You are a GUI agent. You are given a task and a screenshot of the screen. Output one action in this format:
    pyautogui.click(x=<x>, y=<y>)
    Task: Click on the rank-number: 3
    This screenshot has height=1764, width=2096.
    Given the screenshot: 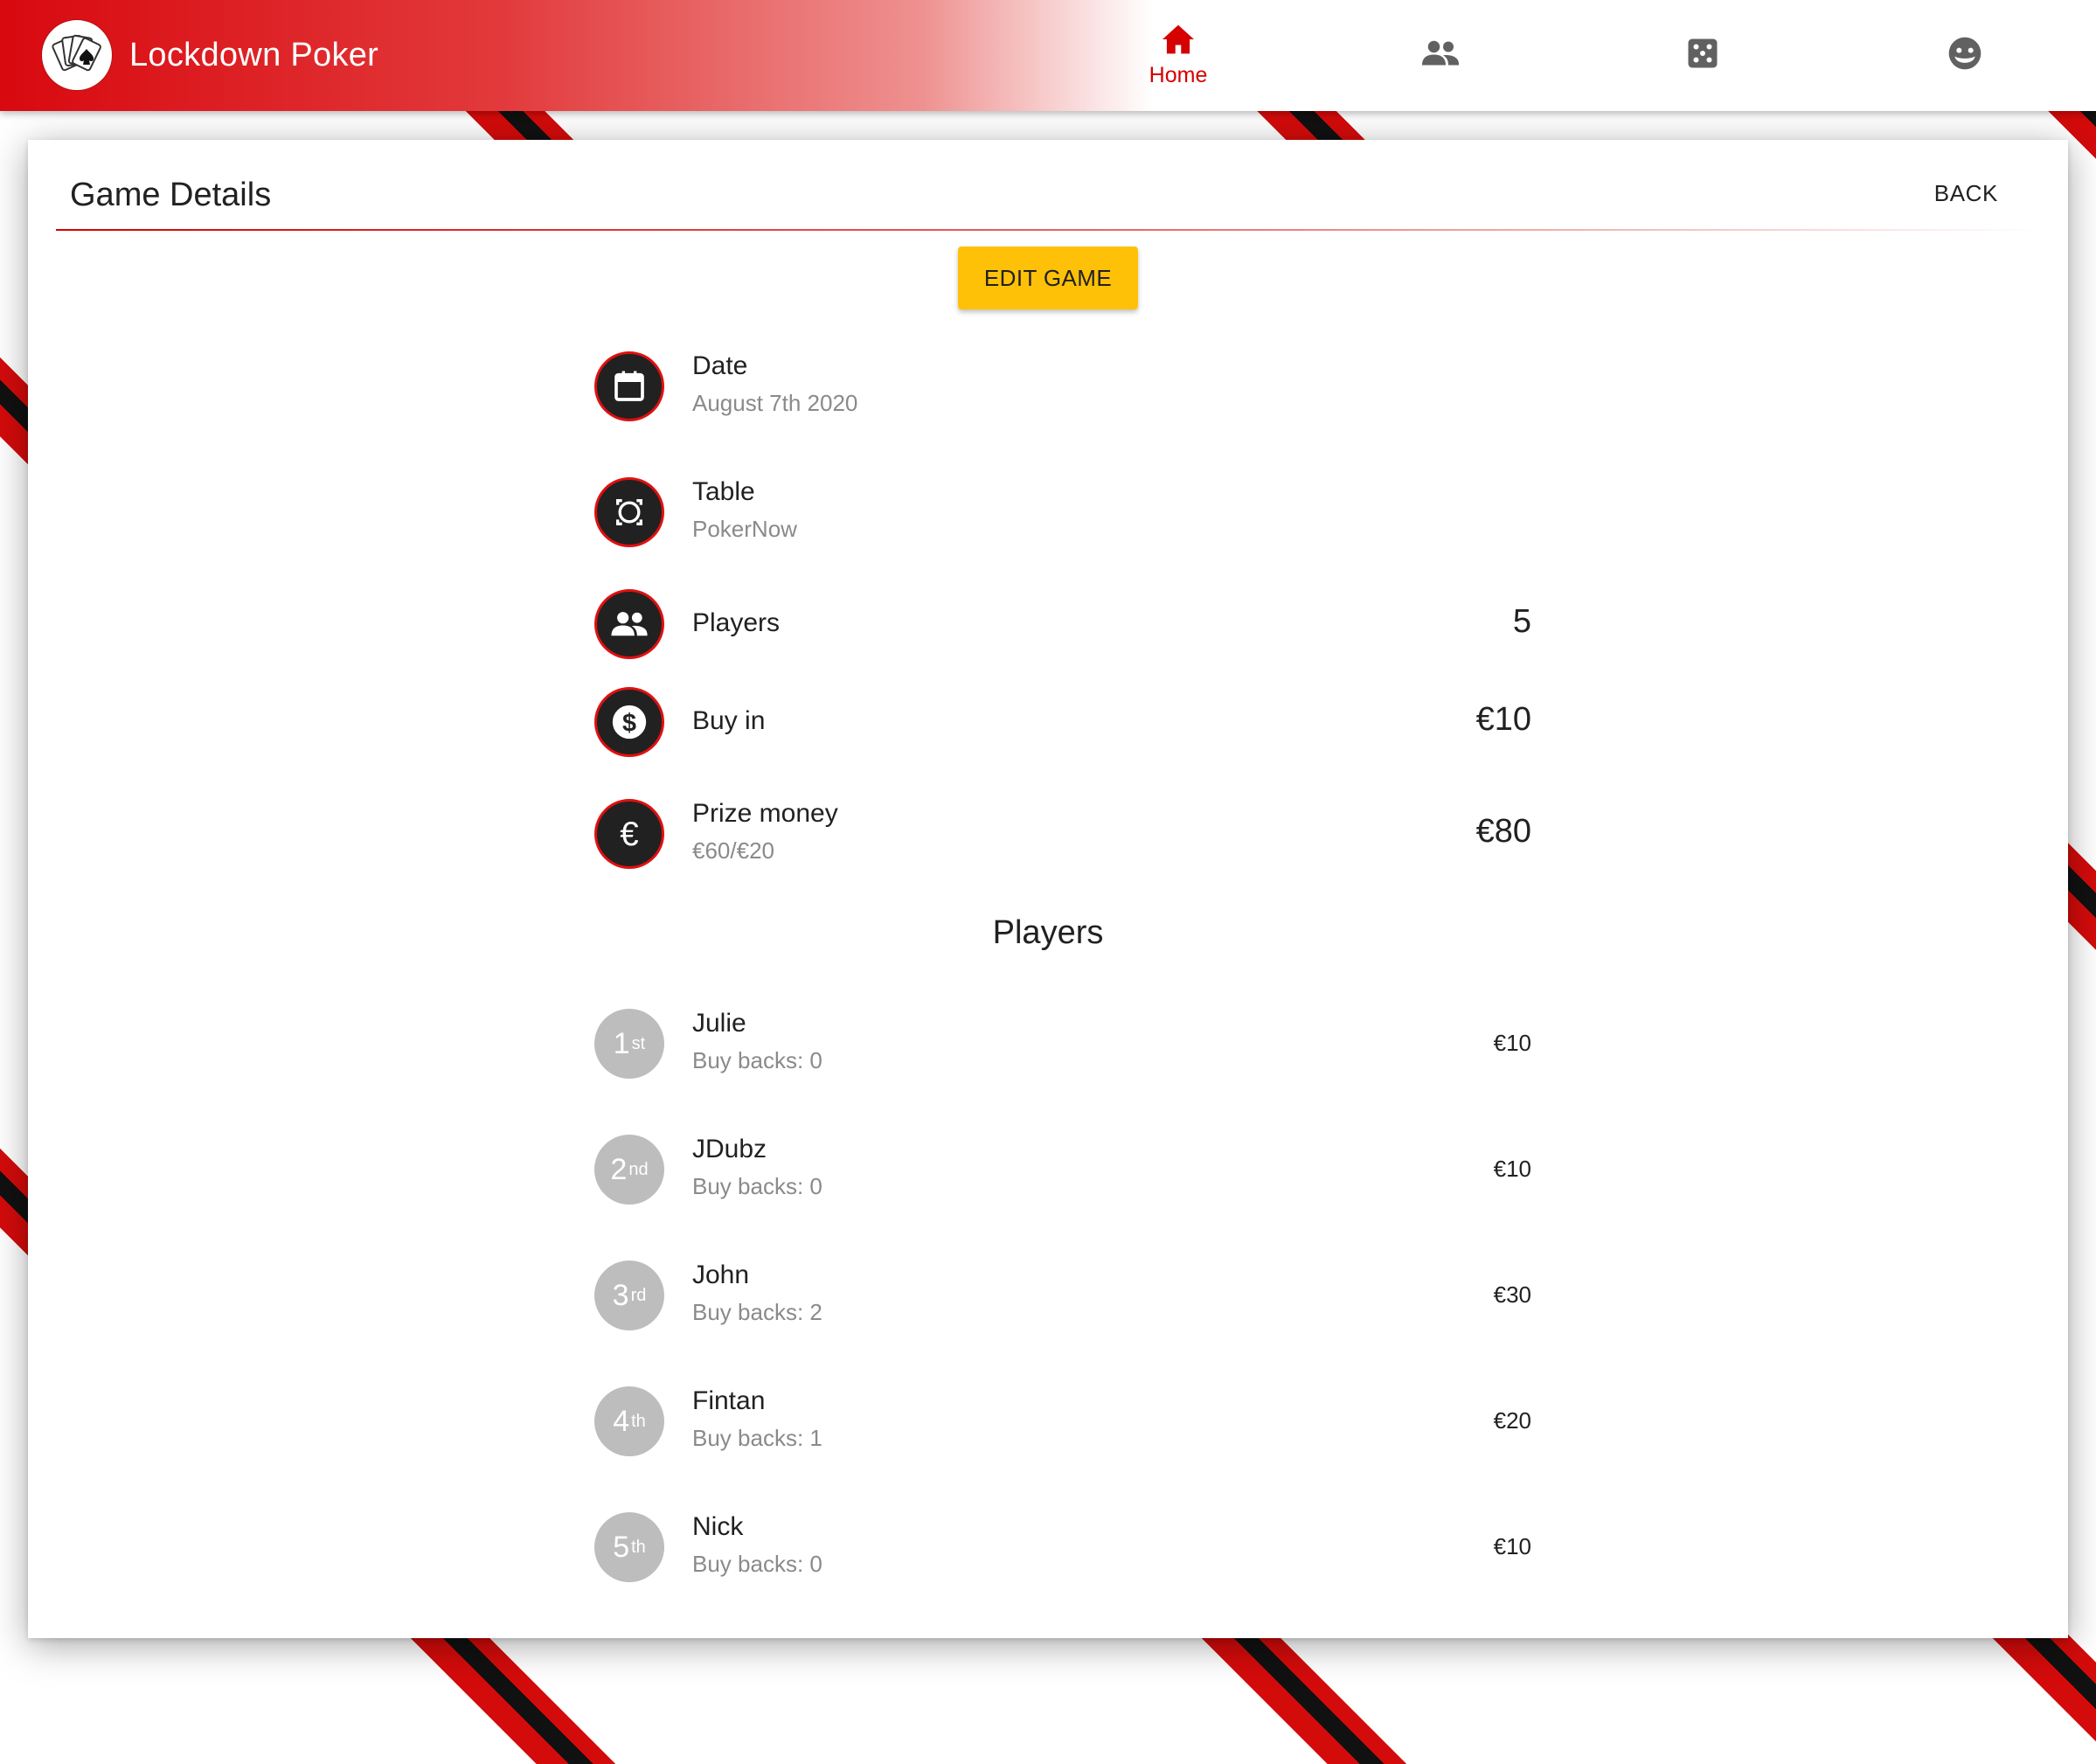 What is the action you would take?
    pyautogui.click(x=620, y=1295)
    